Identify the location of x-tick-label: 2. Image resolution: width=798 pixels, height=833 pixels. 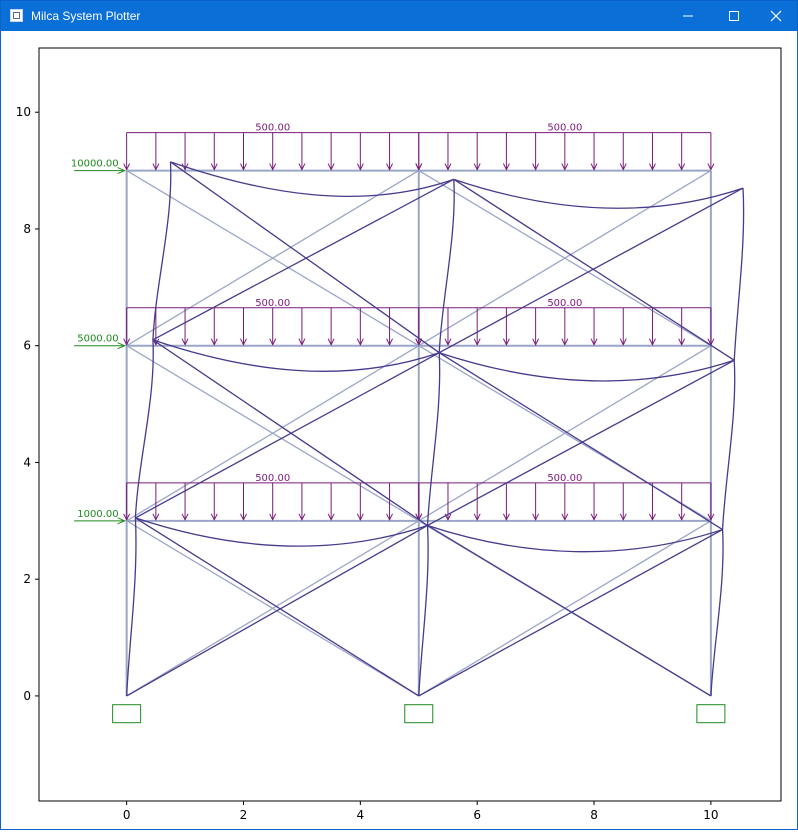
(244, 815).